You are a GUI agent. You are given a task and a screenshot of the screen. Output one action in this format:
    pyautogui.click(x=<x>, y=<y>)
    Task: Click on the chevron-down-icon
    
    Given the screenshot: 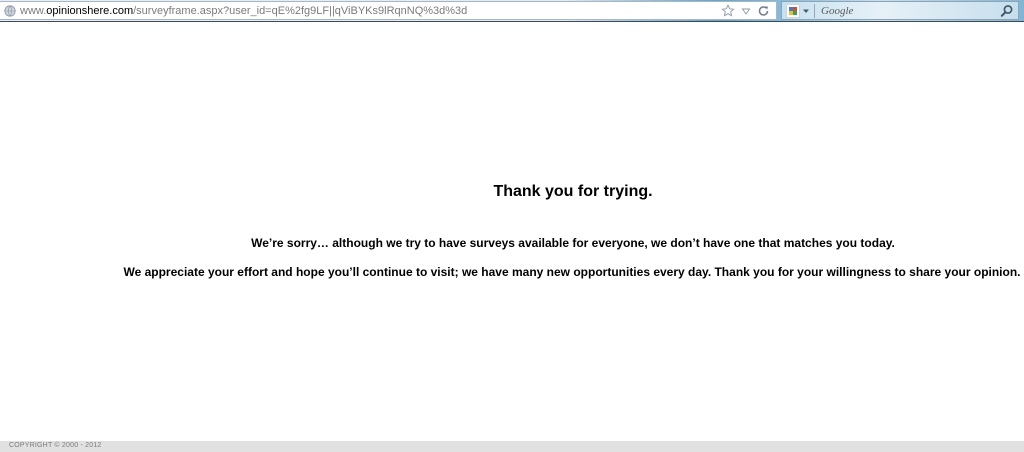 What is the action you would take?
    pyautogui.click(x=806, y=11)
    